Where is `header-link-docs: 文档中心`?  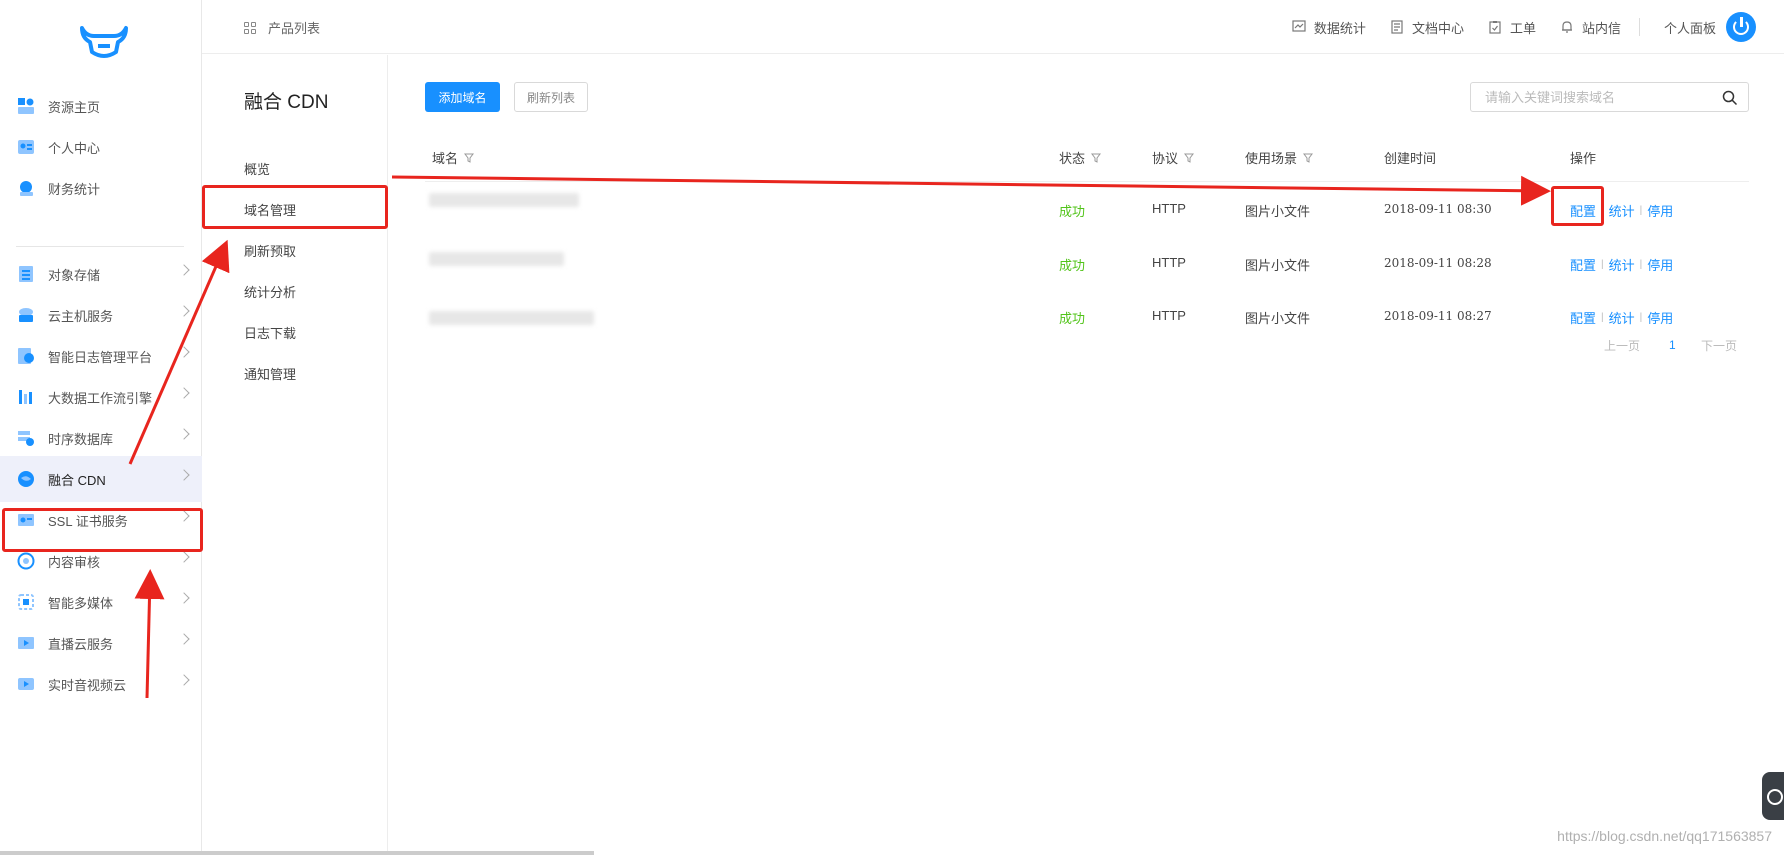 header-link-docs: 文档中心 is located at coordinates (1427, 27).